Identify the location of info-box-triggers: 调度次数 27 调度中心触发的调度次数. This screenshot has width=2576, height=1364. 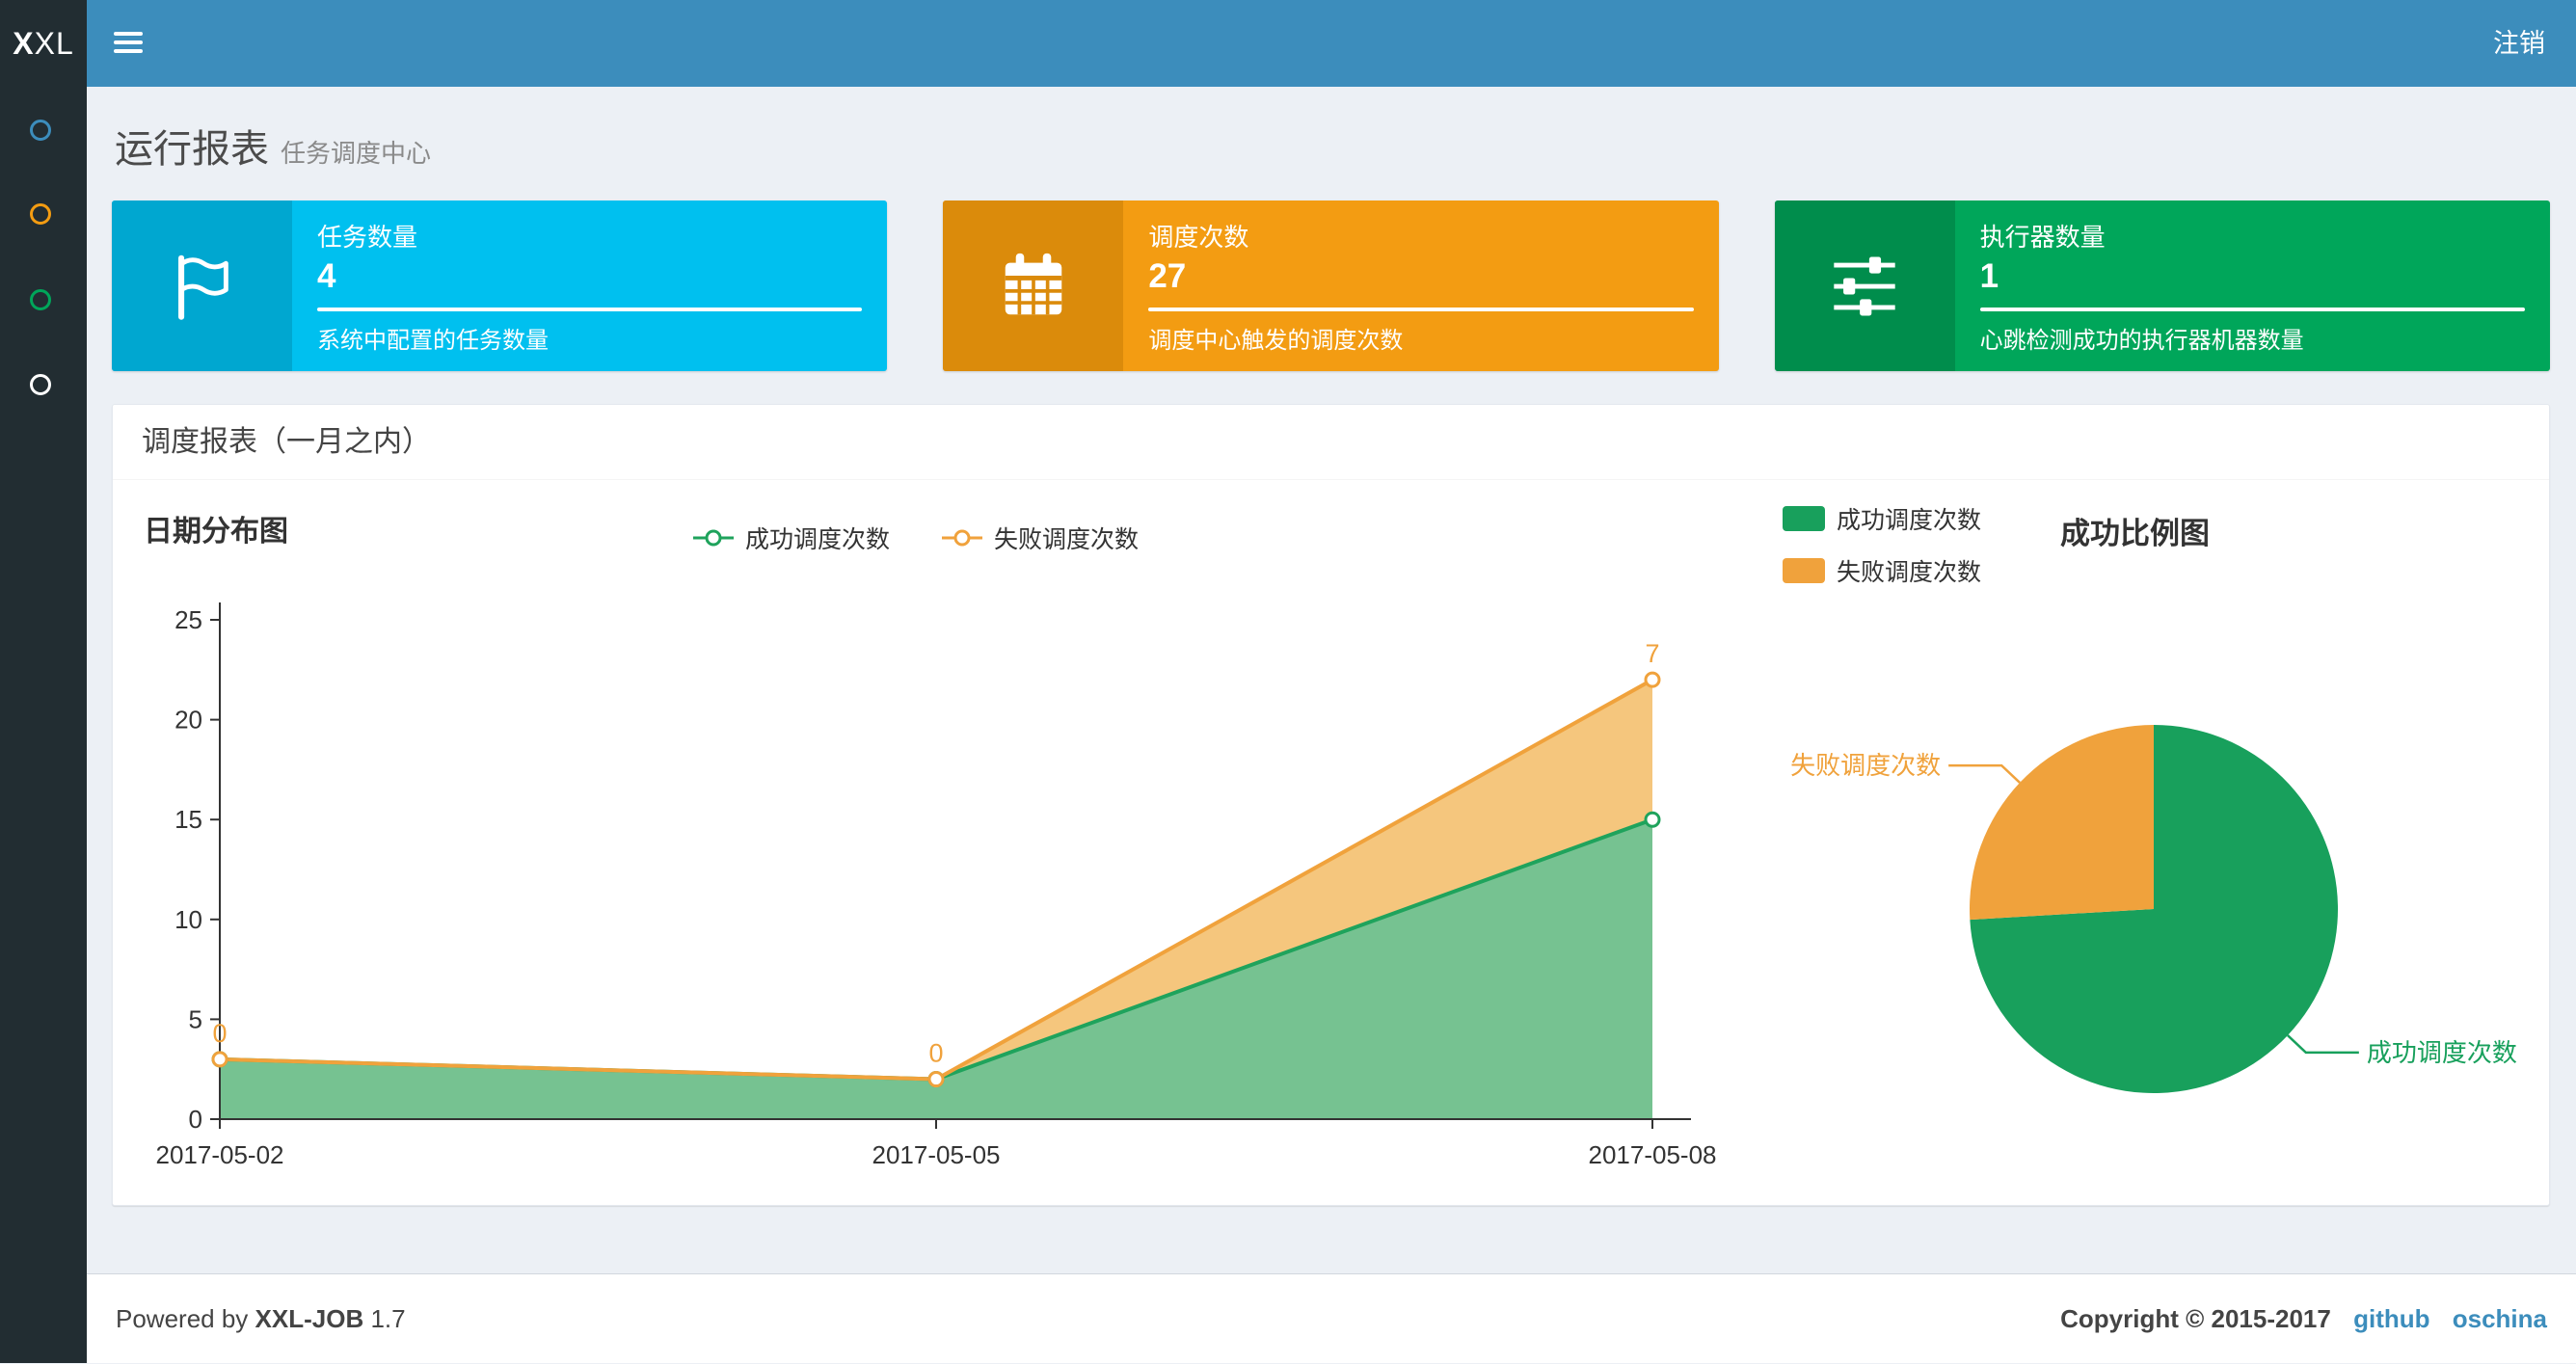
(1331, 286).